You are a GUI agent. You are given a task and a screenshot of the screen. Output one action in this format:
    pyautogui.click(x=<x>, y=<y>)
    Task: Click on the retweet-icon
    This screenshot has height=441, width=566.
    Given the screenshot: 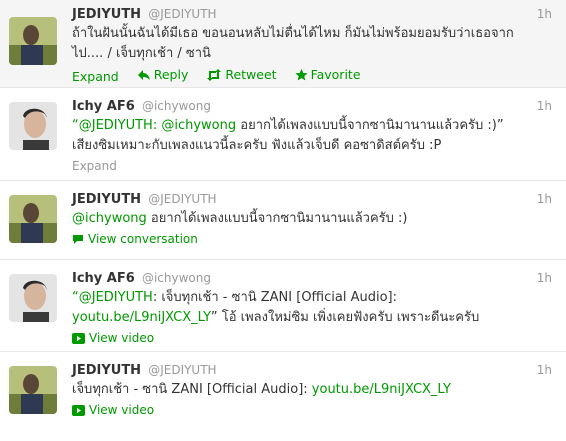 What is the action you would take?
    pyautogui.click(x=214, y=75)
    